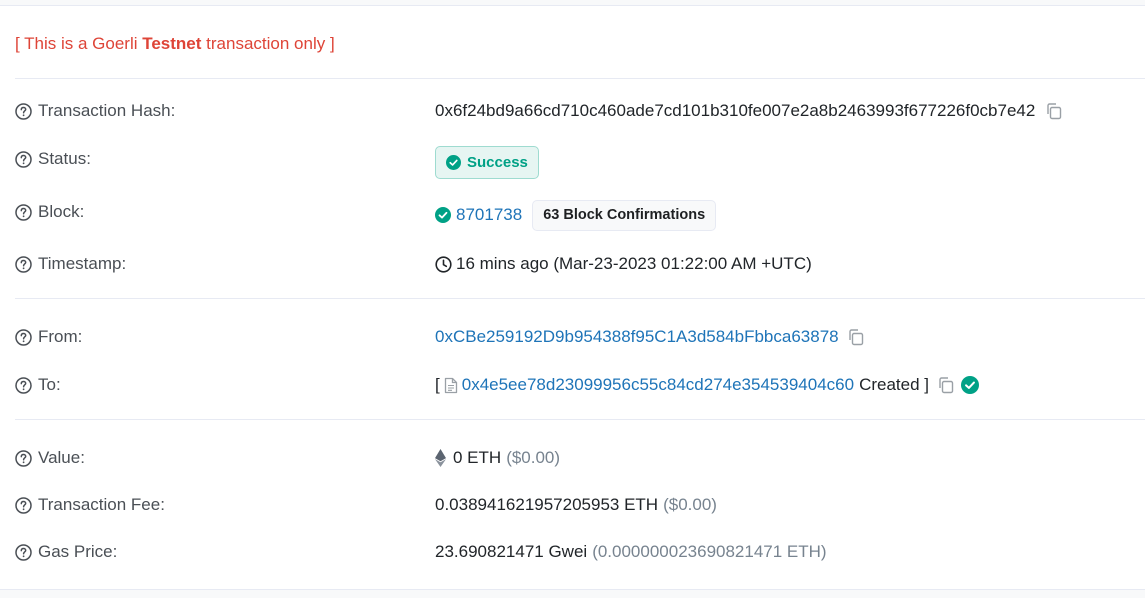 This screenshot has height=598, width=1145. Describe the element at coordinates (477, 457) in the screenshot. I see `value-amount: 0 ETH` at that location.